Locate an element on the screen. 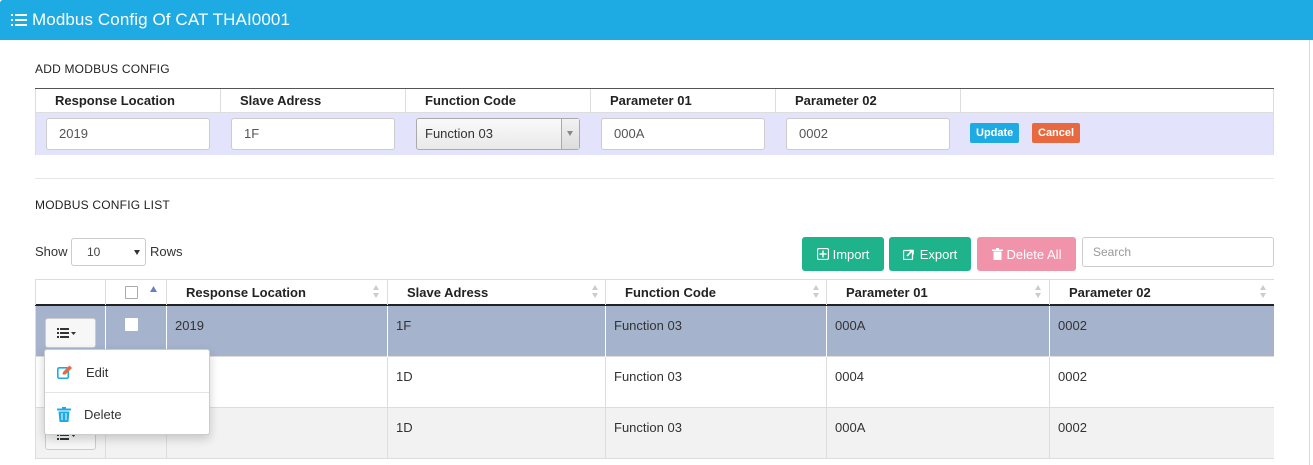  menu-item-delete: Delete is located at coordinates (127, 414).